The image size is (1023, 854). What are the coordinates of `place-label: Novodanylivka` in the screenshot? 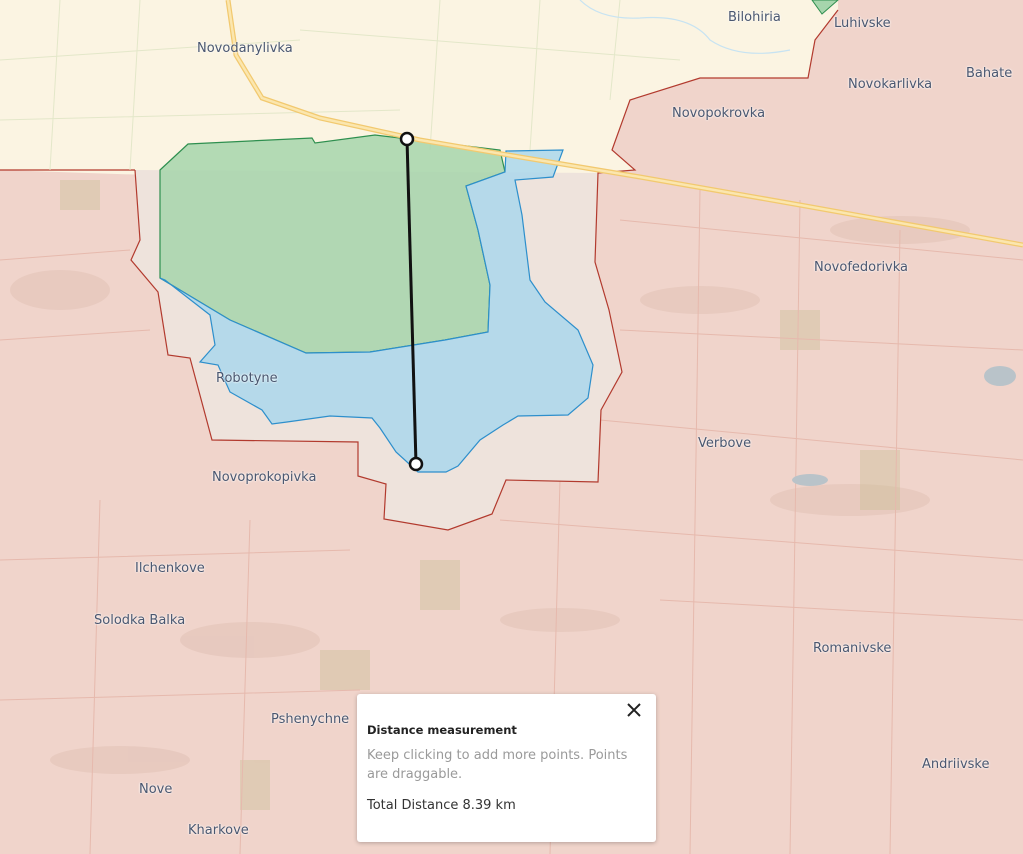 It's located at (245, 48).